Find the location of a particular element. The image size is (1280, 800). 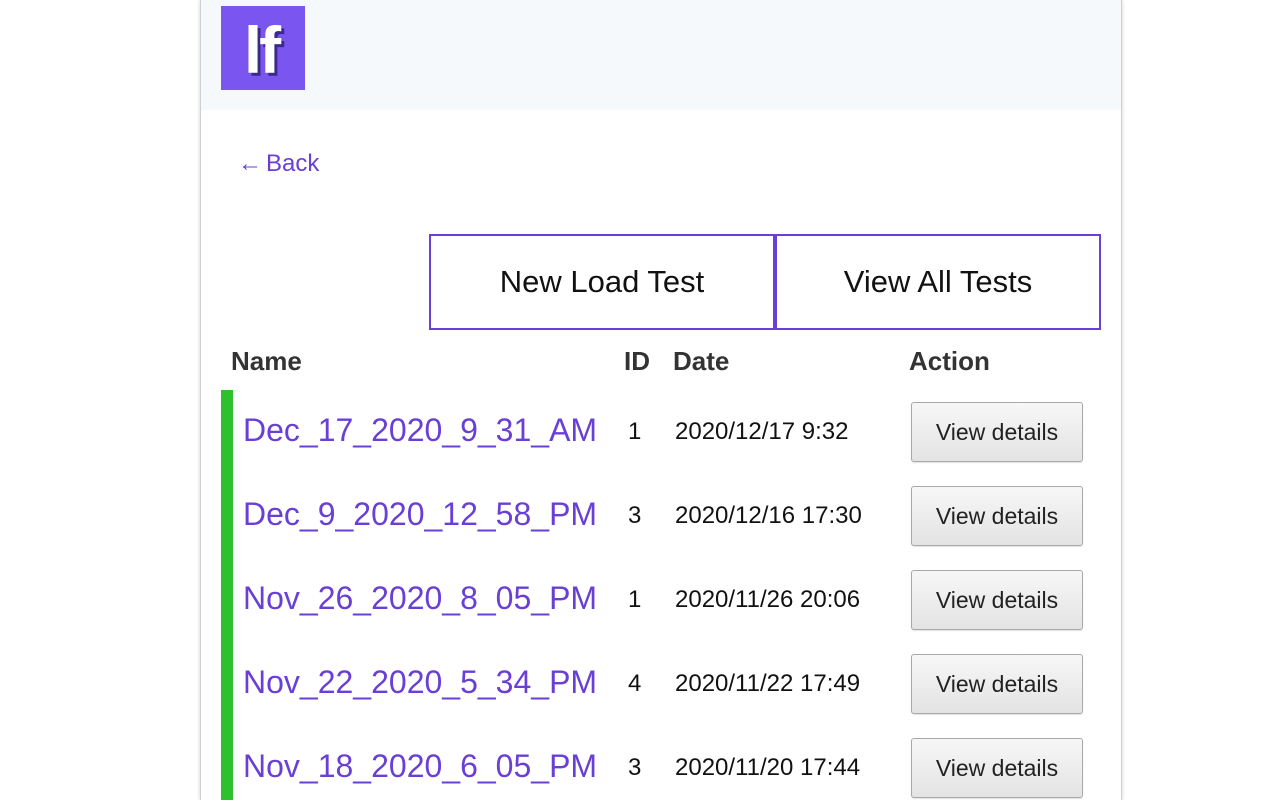

test-name-link: Dec_9_2020_12_58_PM is located at coordinates (420, 514).